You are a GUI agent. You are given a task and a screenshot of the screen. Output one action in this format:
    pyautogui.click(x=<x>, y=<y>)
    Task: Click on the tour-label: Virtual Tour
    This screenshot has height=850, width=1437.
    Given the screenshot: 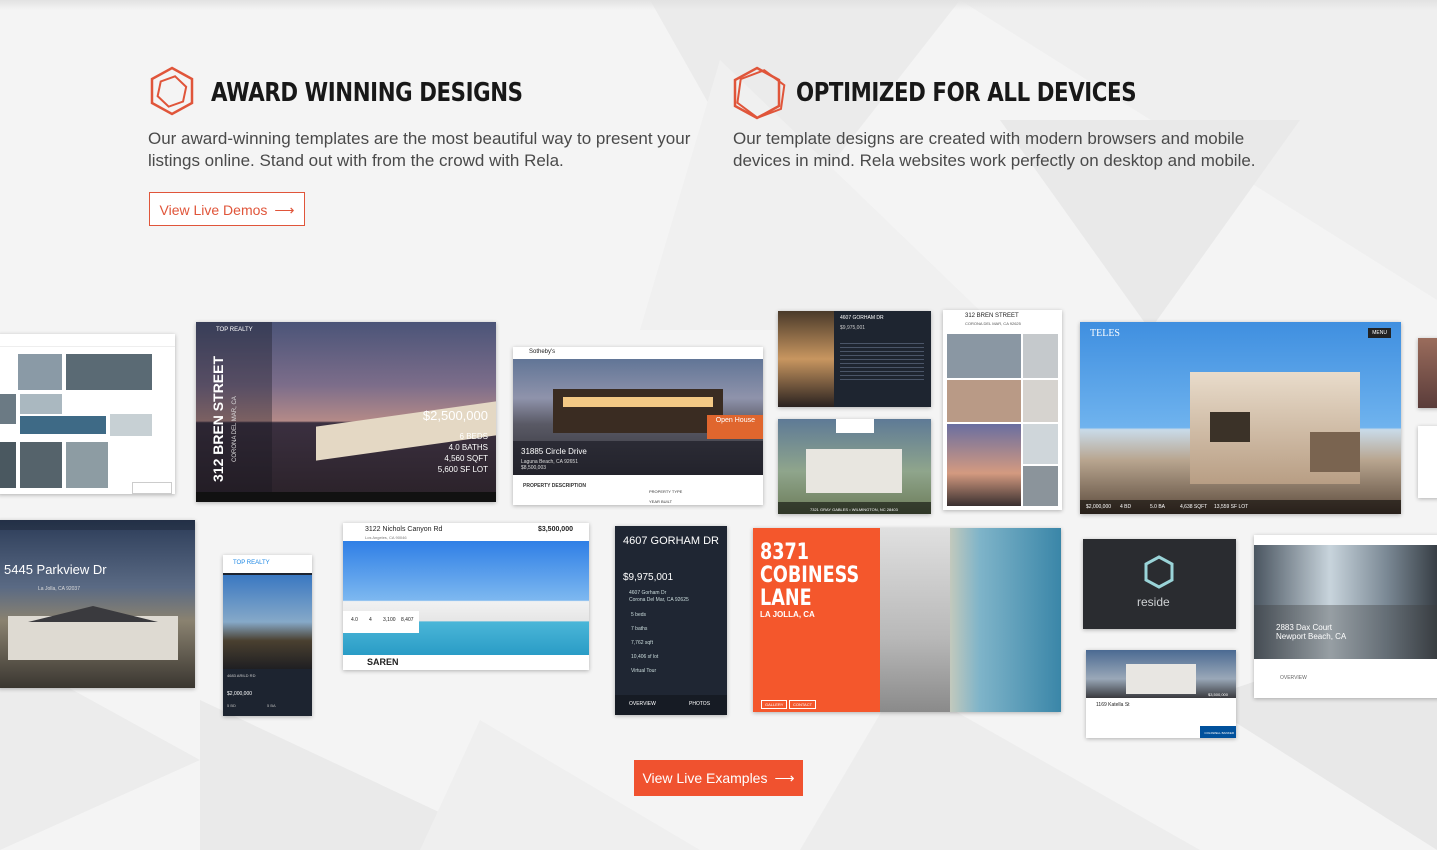 What is the action you would take?
    pyautogui.click(x=644, y=671)
    